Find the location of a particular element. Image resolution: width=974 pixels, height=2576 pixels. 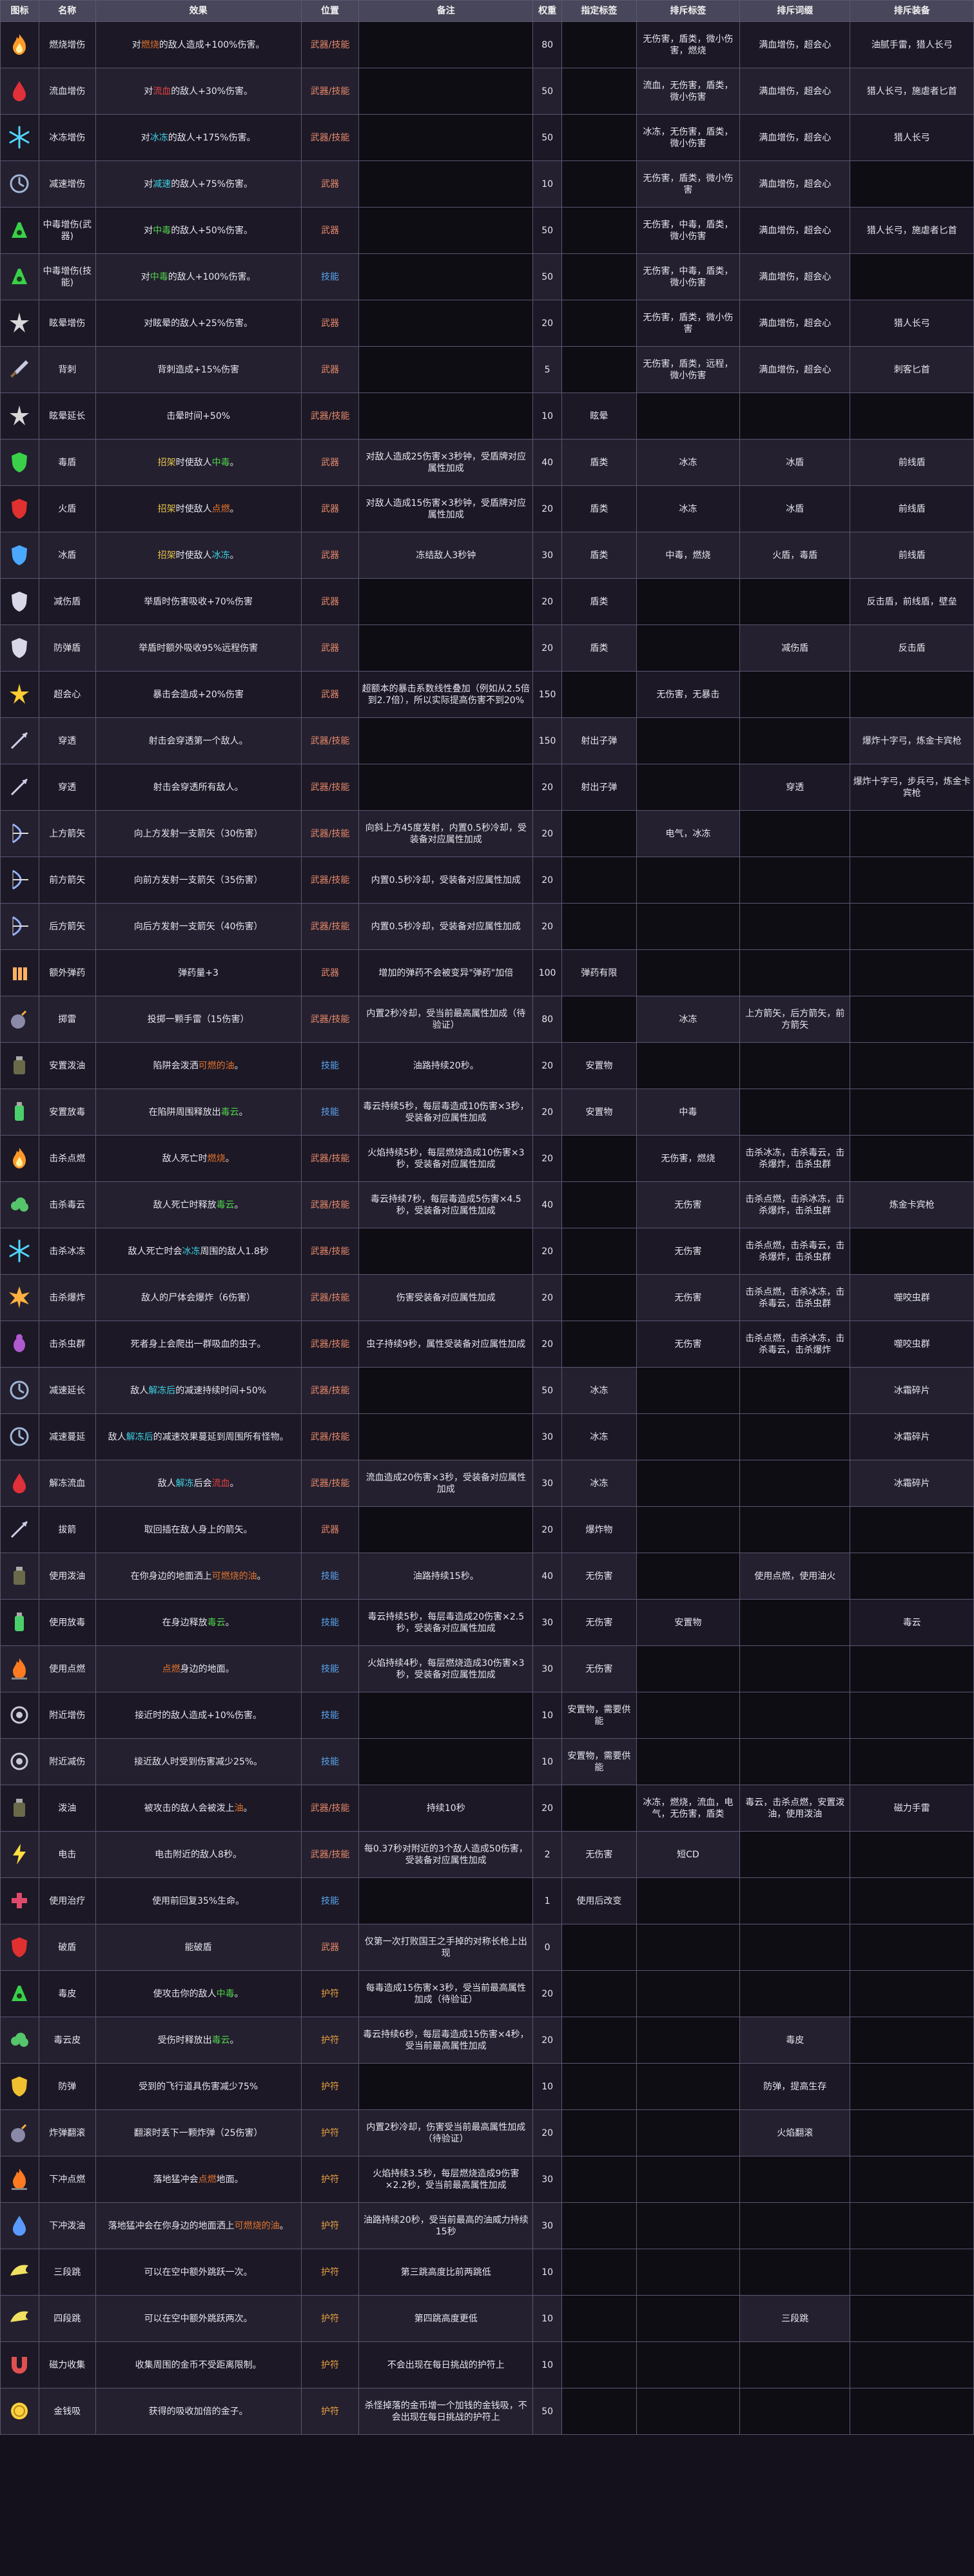

effect-segment: 的敌人造成+100%伤害。 is located at coordinates (212, 44).